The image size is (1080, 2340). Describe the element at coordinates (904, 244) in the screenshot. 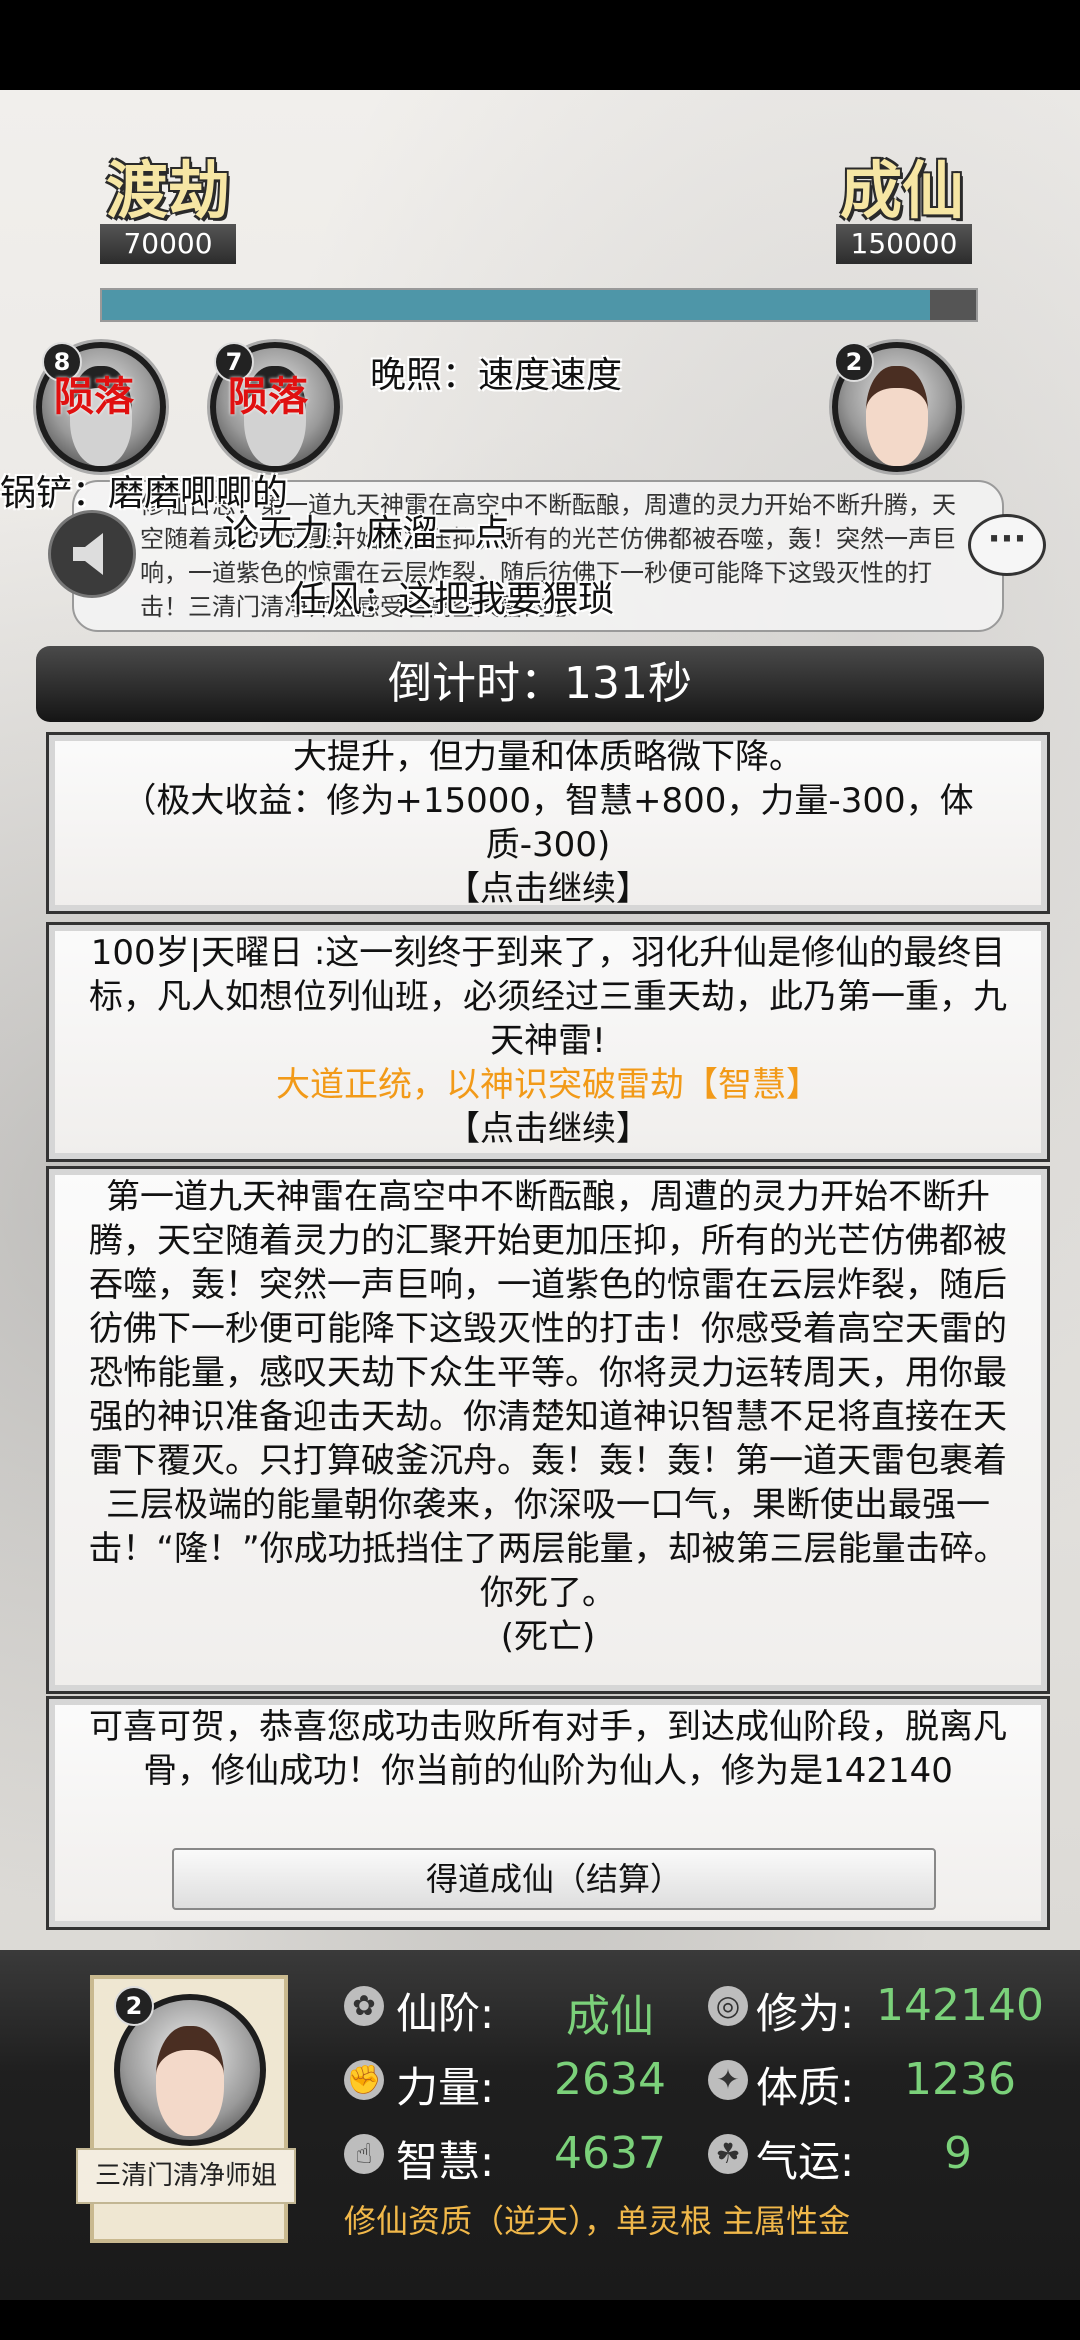

I see `stage-right-value: 150000` at that location.